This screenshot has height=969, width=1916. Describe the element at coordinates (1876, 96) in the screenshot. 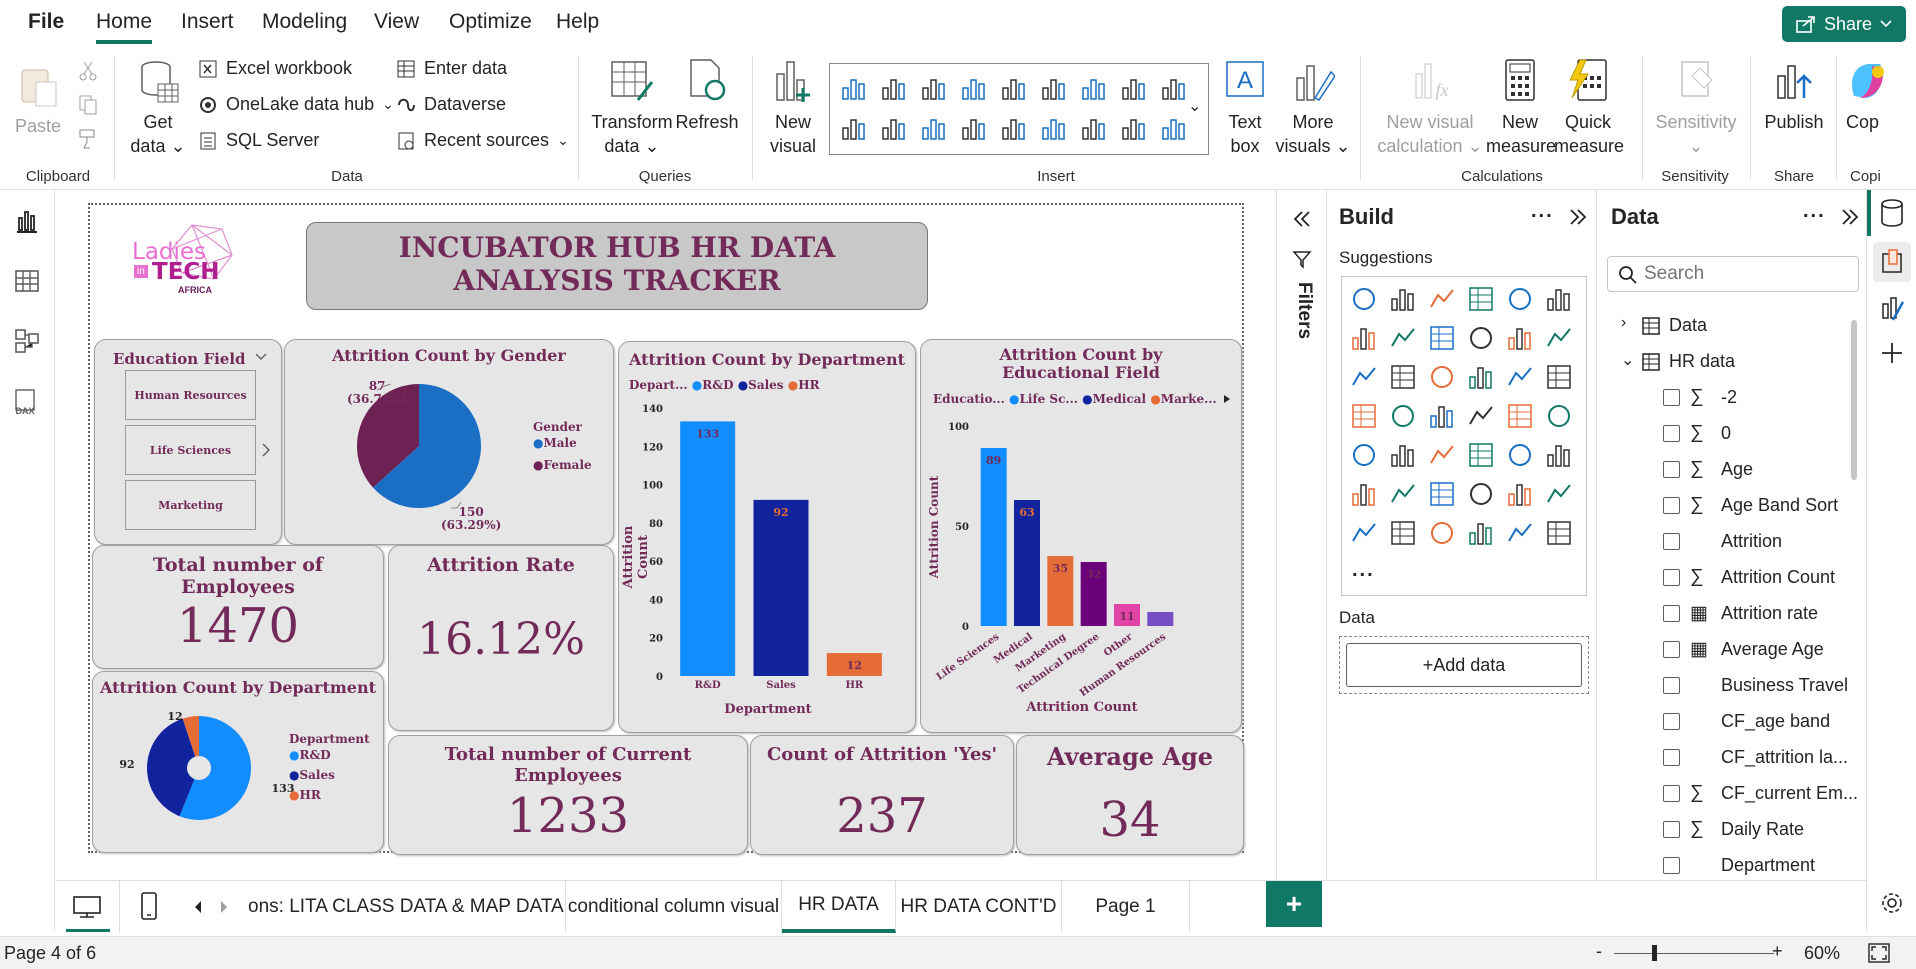

I see `copilot-button: Cop` at that location.